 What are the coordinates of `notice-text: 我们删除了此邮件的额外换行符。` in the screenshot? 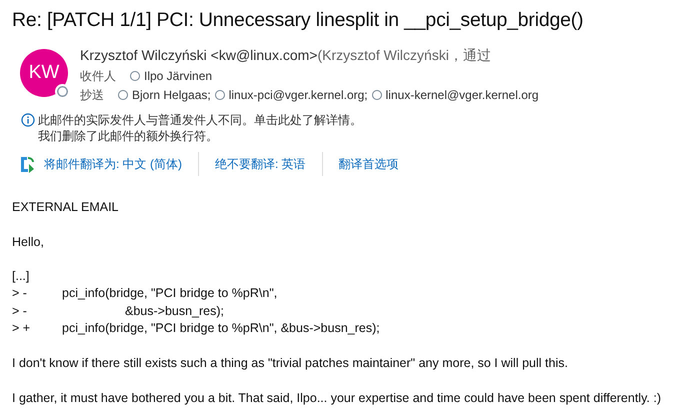 It's located at (128, 136).